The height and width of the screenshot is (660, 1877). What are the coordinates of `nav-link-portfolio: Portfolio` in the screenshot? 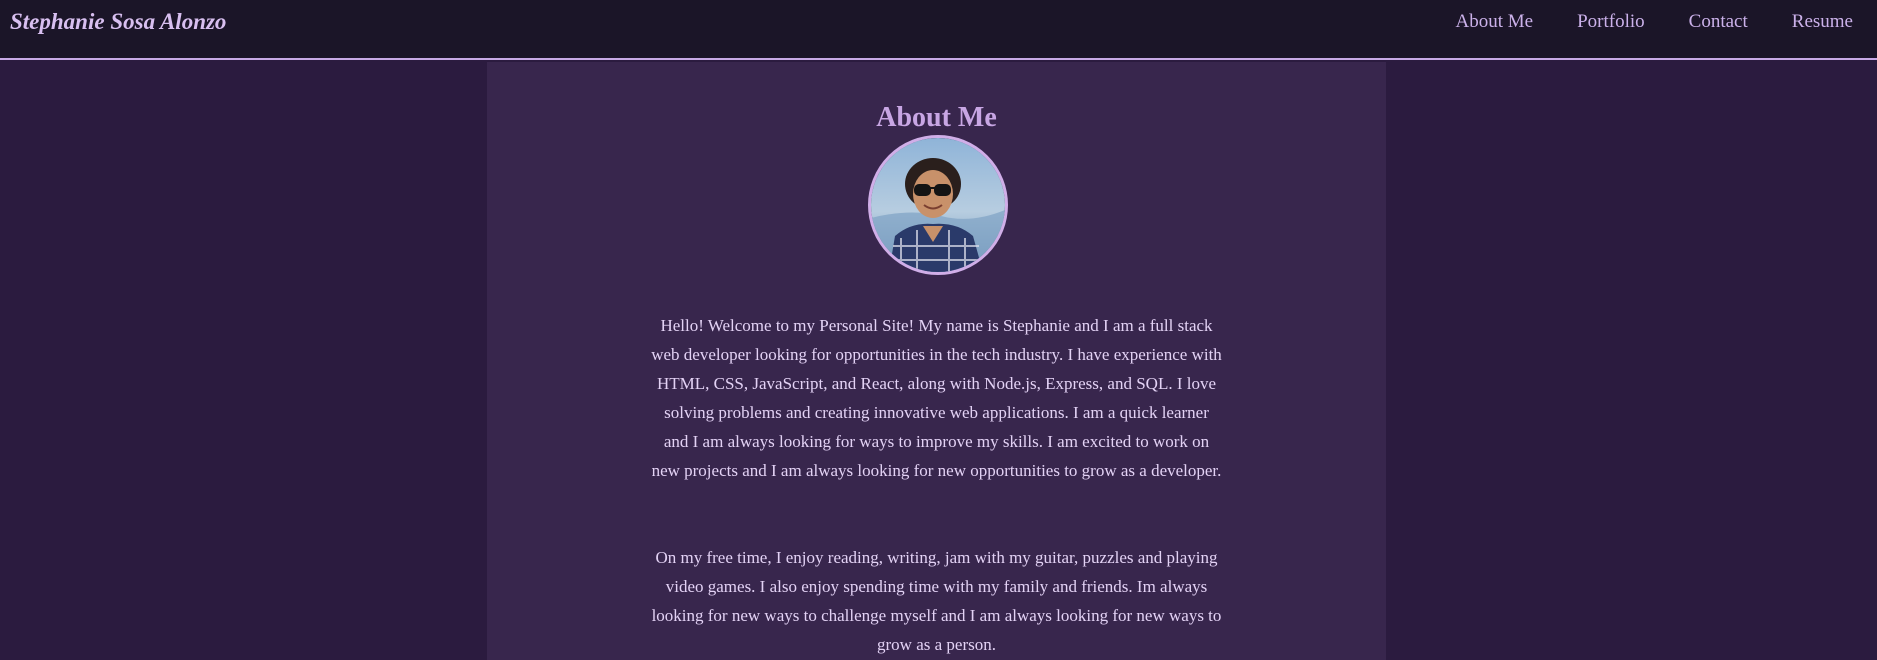 It's located at (1611, 22).